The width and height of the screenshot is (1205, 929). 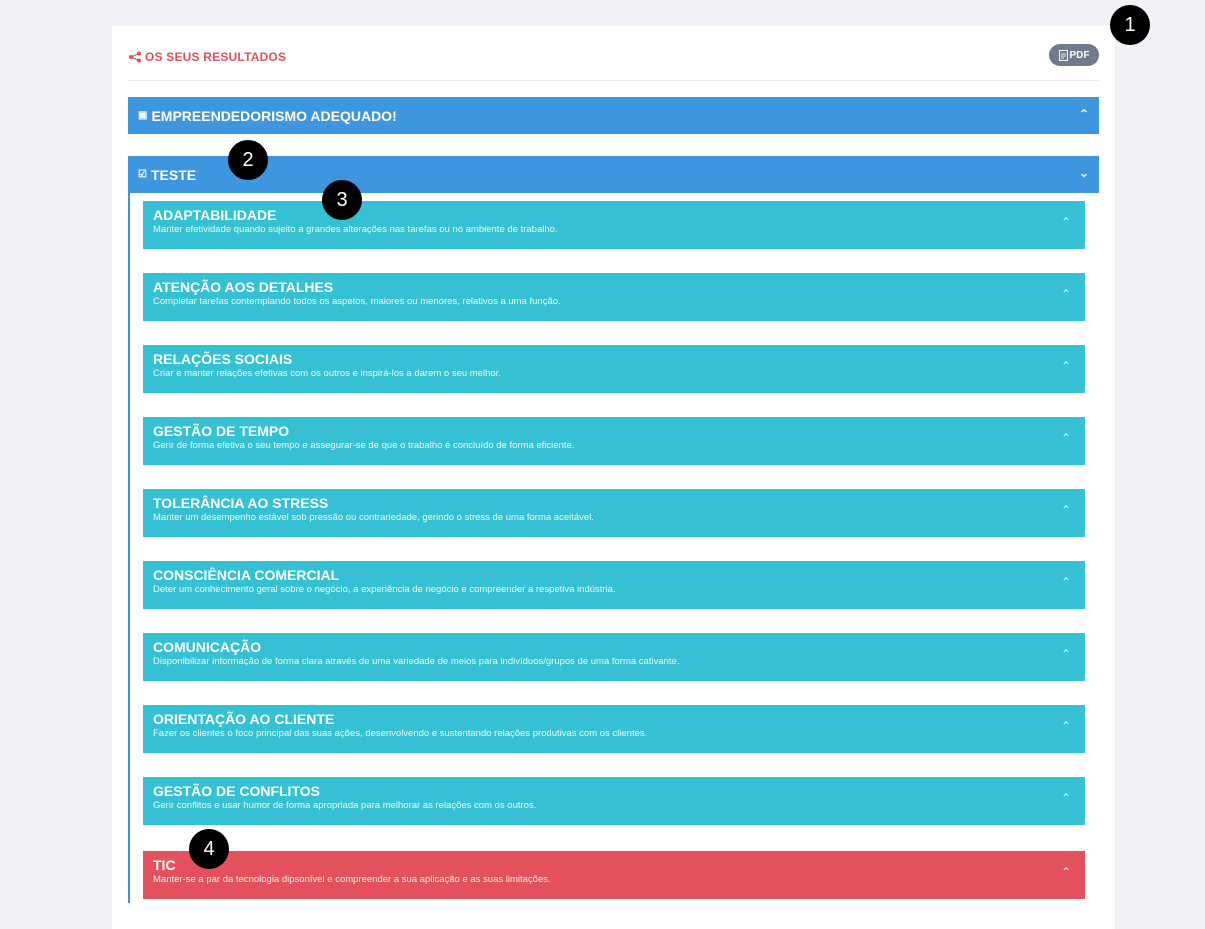 What do you see at coordinates (164, 865) in the screenshot?
I see `skill-title: TIC` at bounding box center [164, 865].